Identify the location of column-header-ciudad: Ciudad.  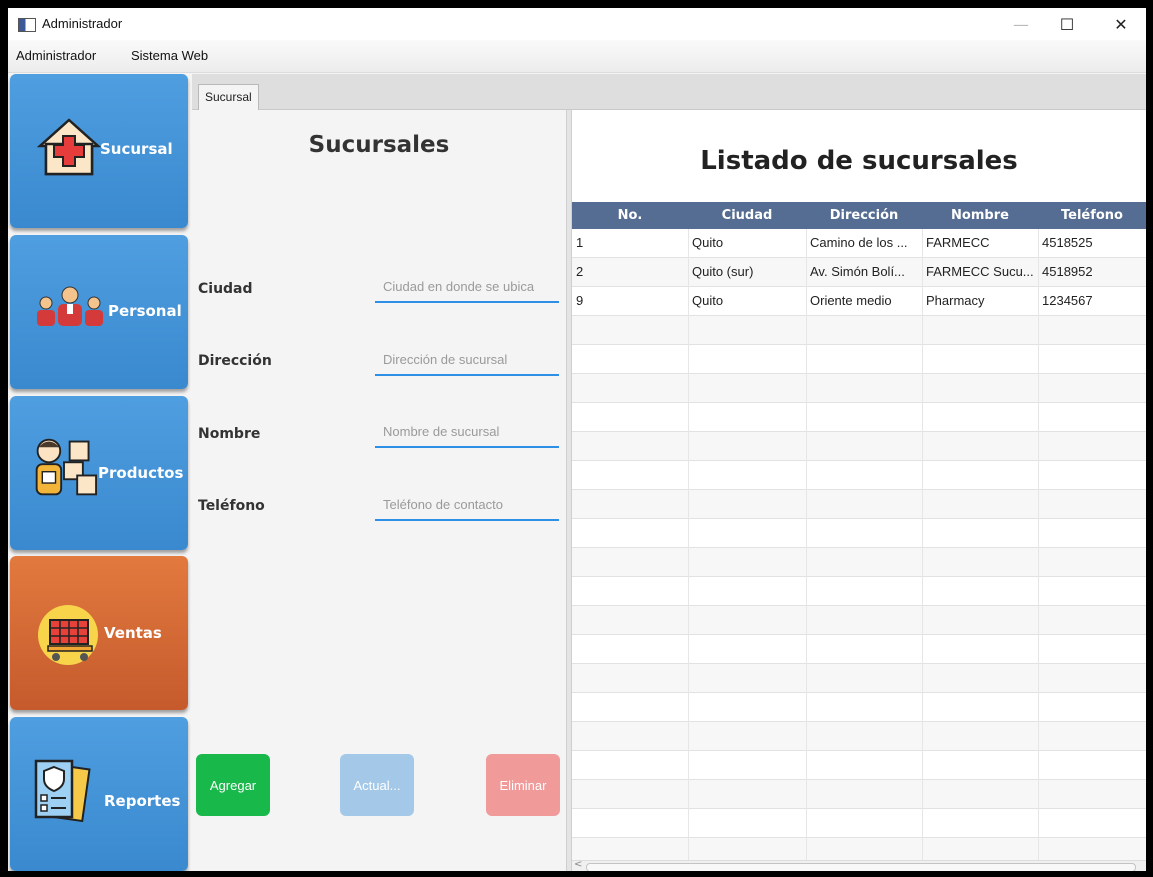
(747, 215).